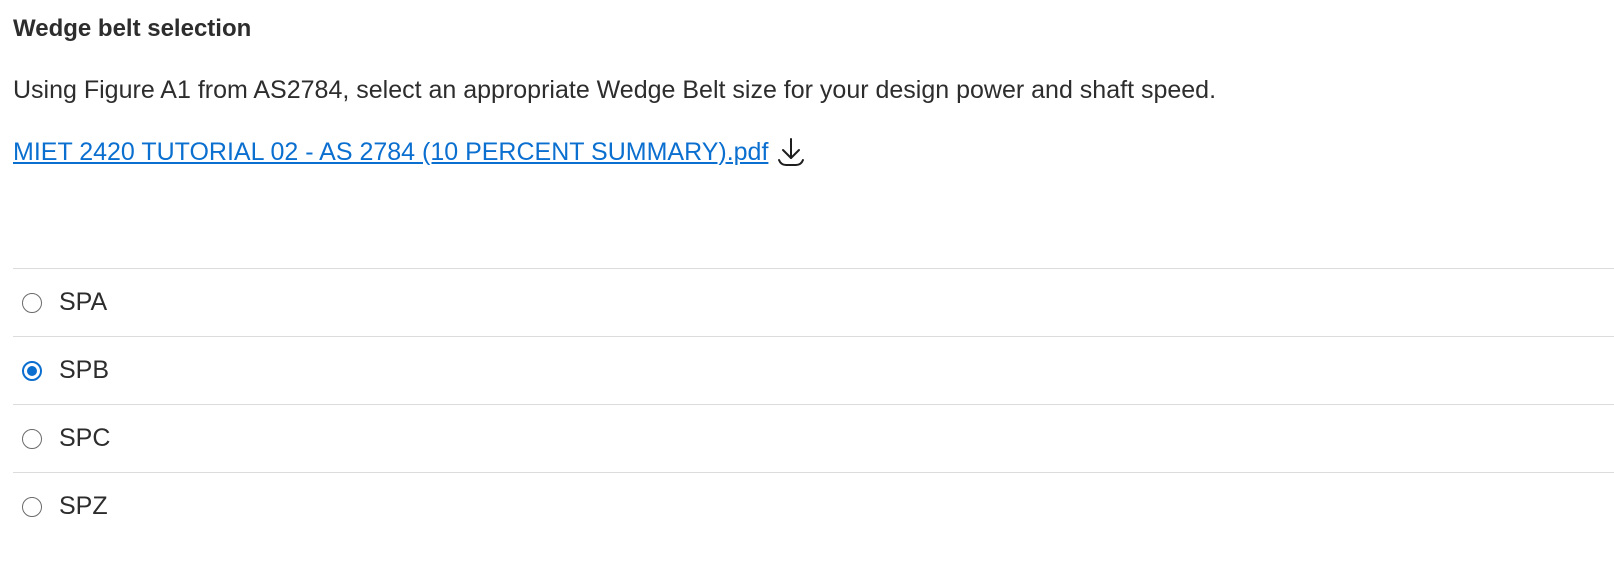  What do you see at coordinates (791, 152) in the screenshot?
I see `download-icon` at bounding box center [791, 152].